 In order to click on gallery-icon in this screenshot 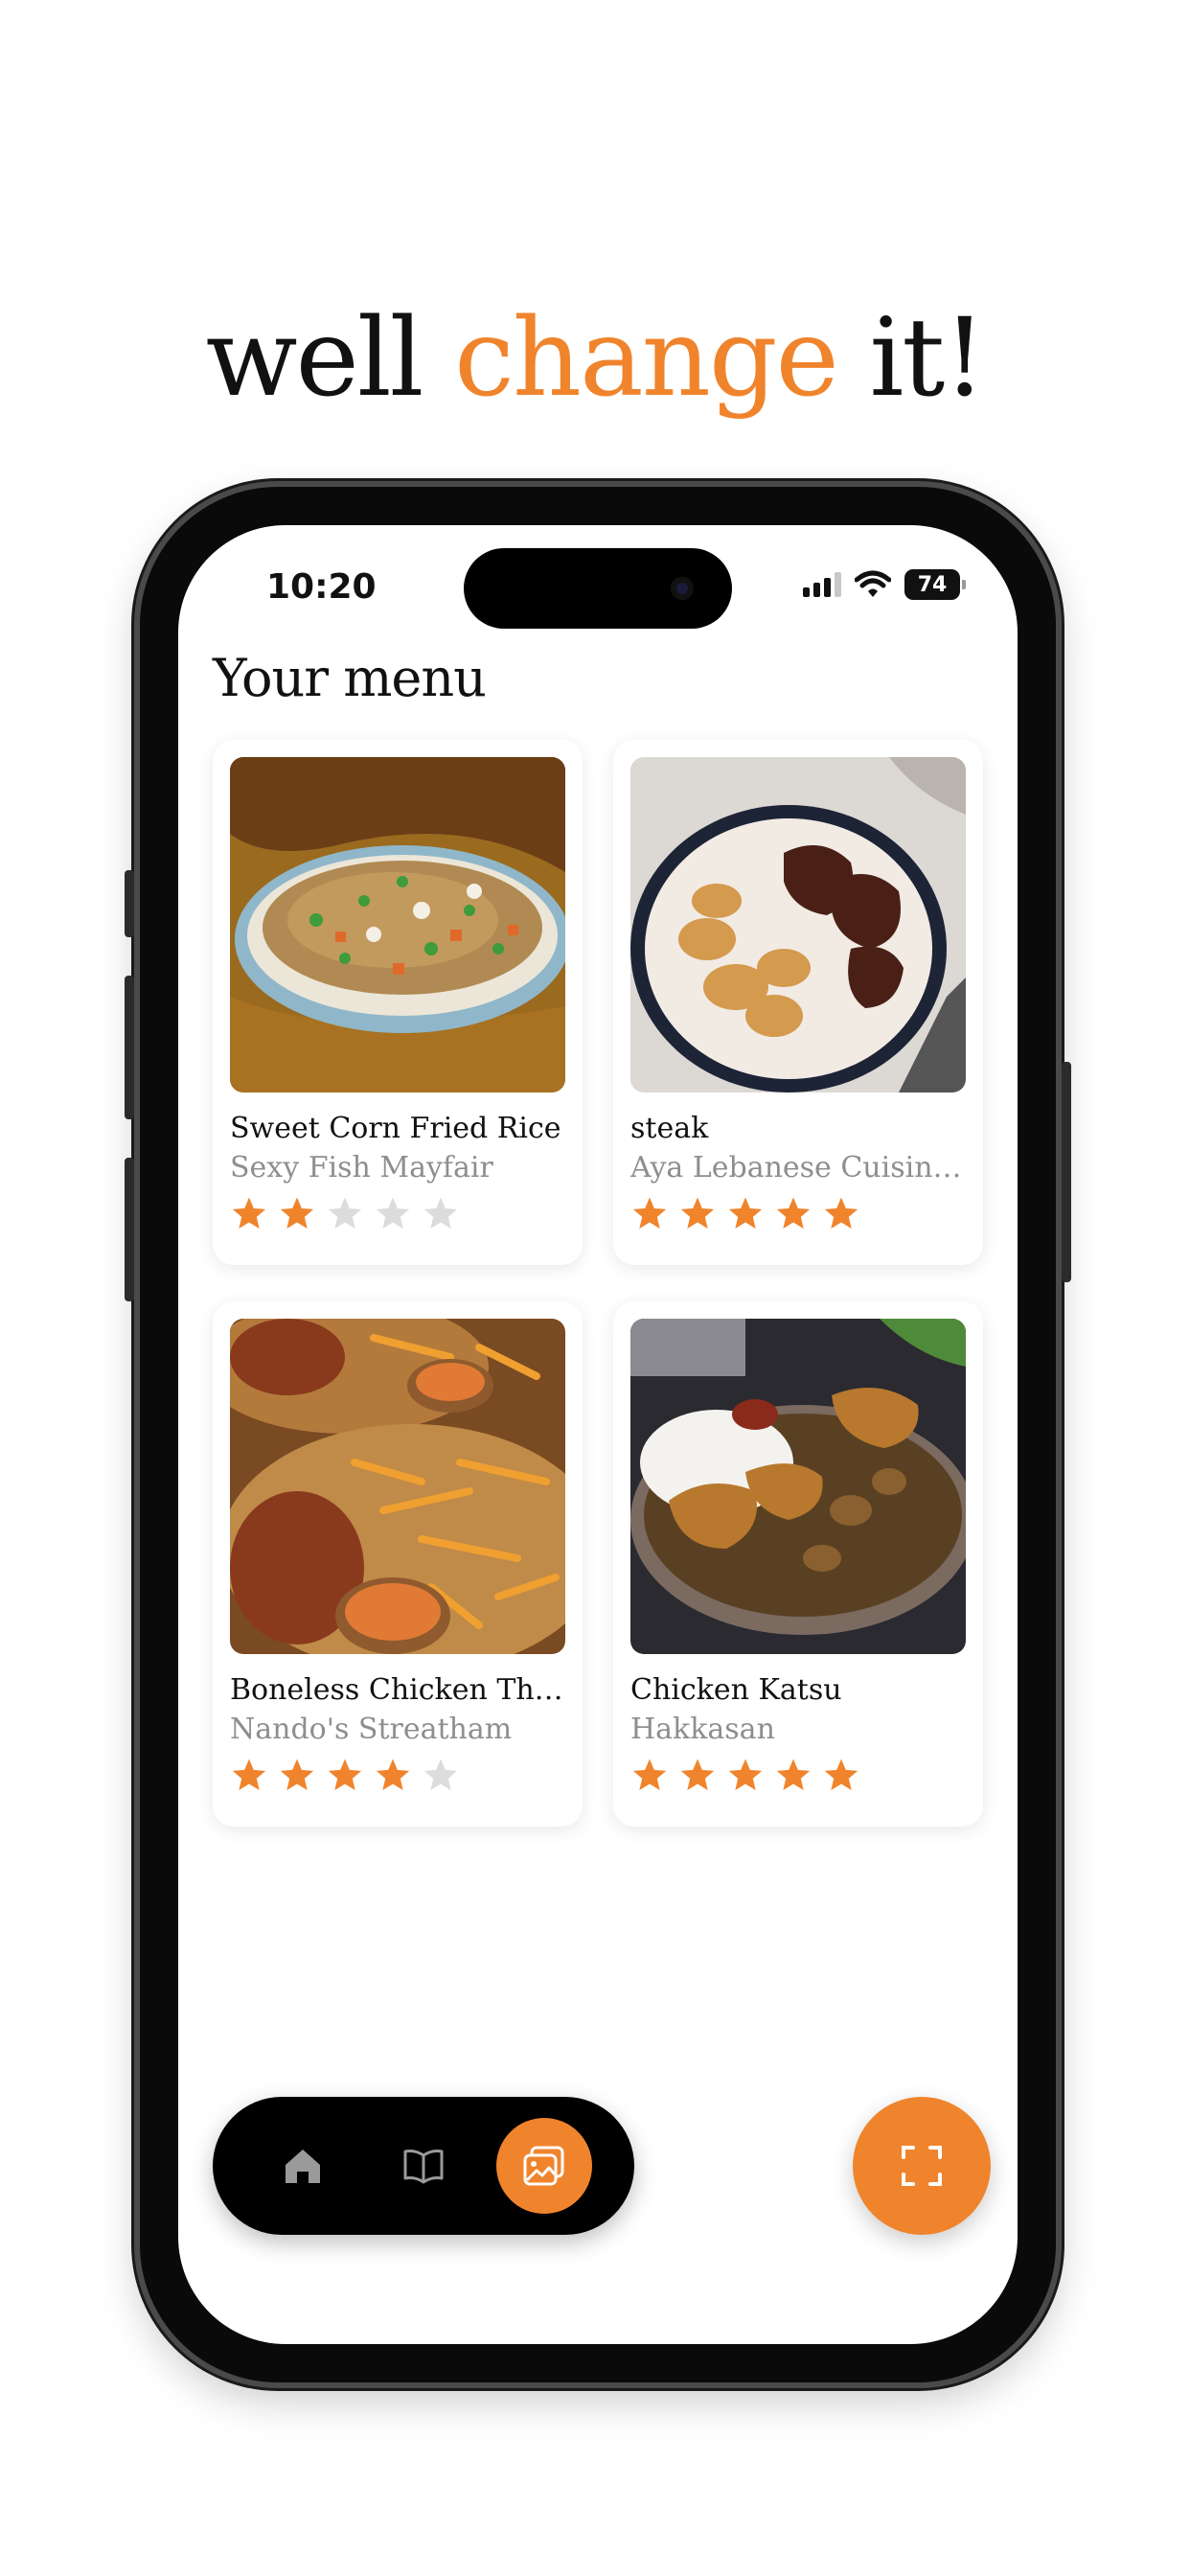, I will do `click(543, 2166)`.